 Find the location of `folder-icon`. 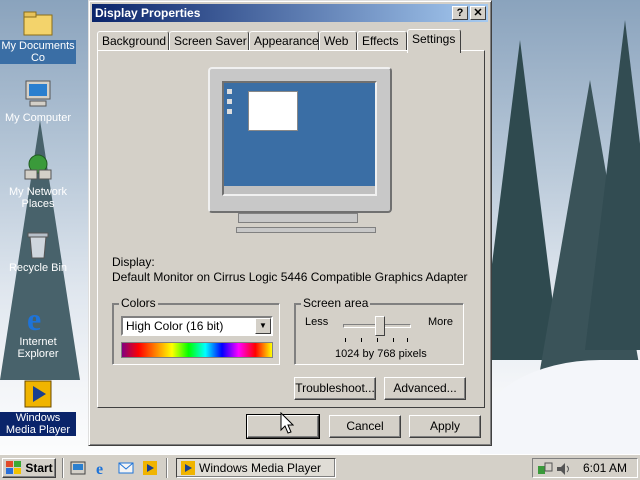

folder-icon is located at coordinates (38, 22).